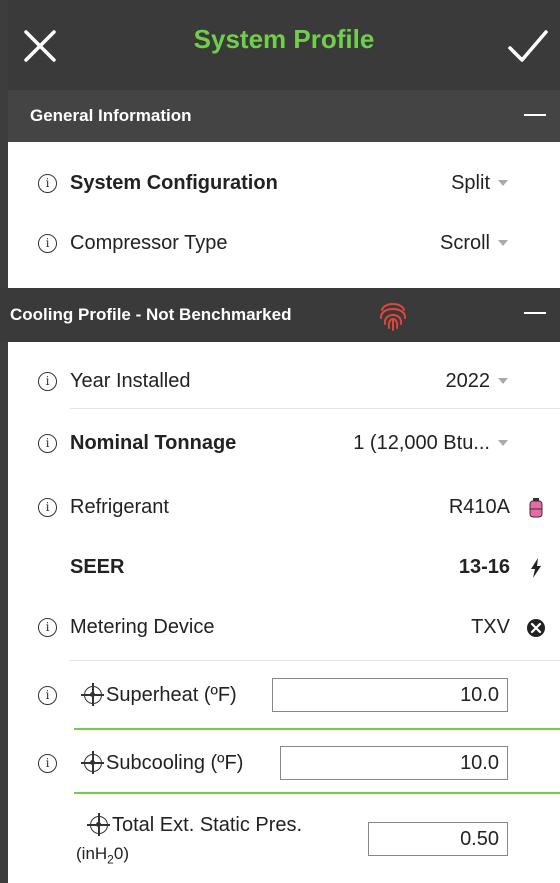 The width and height of the screenshot is (560, 883). I want to click on row-label: Total Ext. Static Pres., so click(207, 825).